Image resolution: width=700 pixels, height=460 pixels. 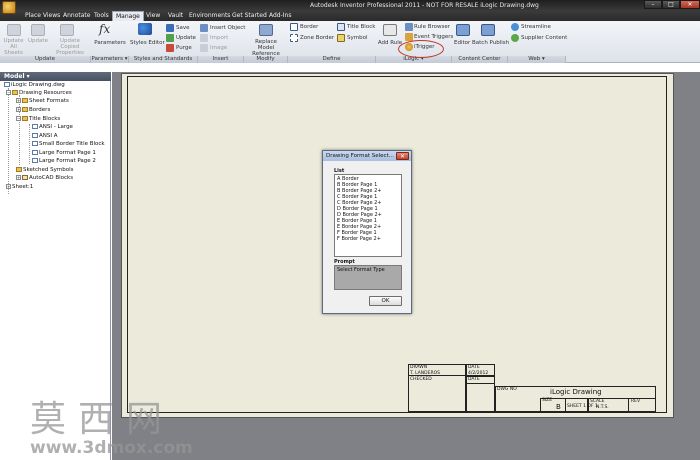 I want to click on zone-border-button: Zone Border, so click(x=317, y=38).